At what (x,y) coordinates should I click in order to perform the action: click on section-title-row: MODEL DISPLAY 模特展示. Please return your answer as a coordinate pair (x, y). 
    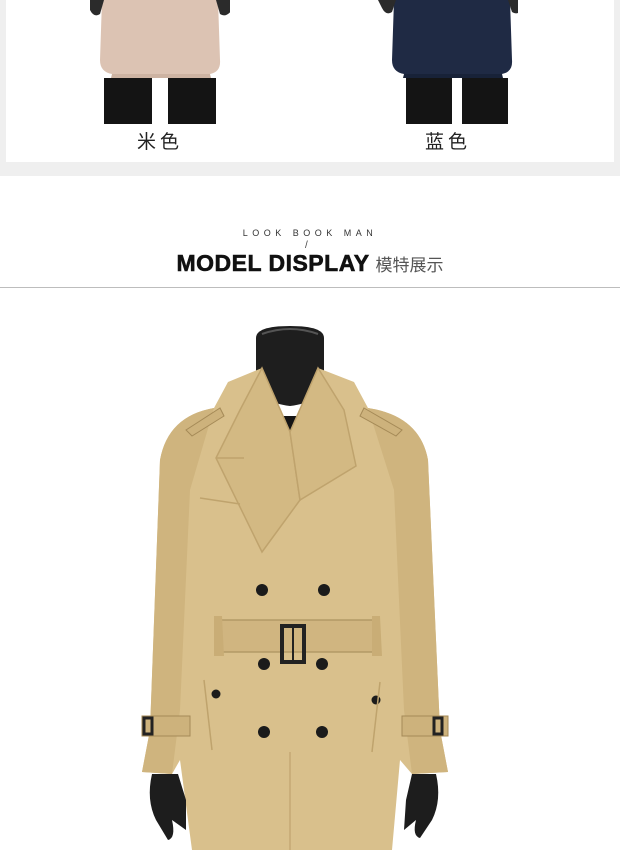
    Looking at the image, I should click on (310, 263).